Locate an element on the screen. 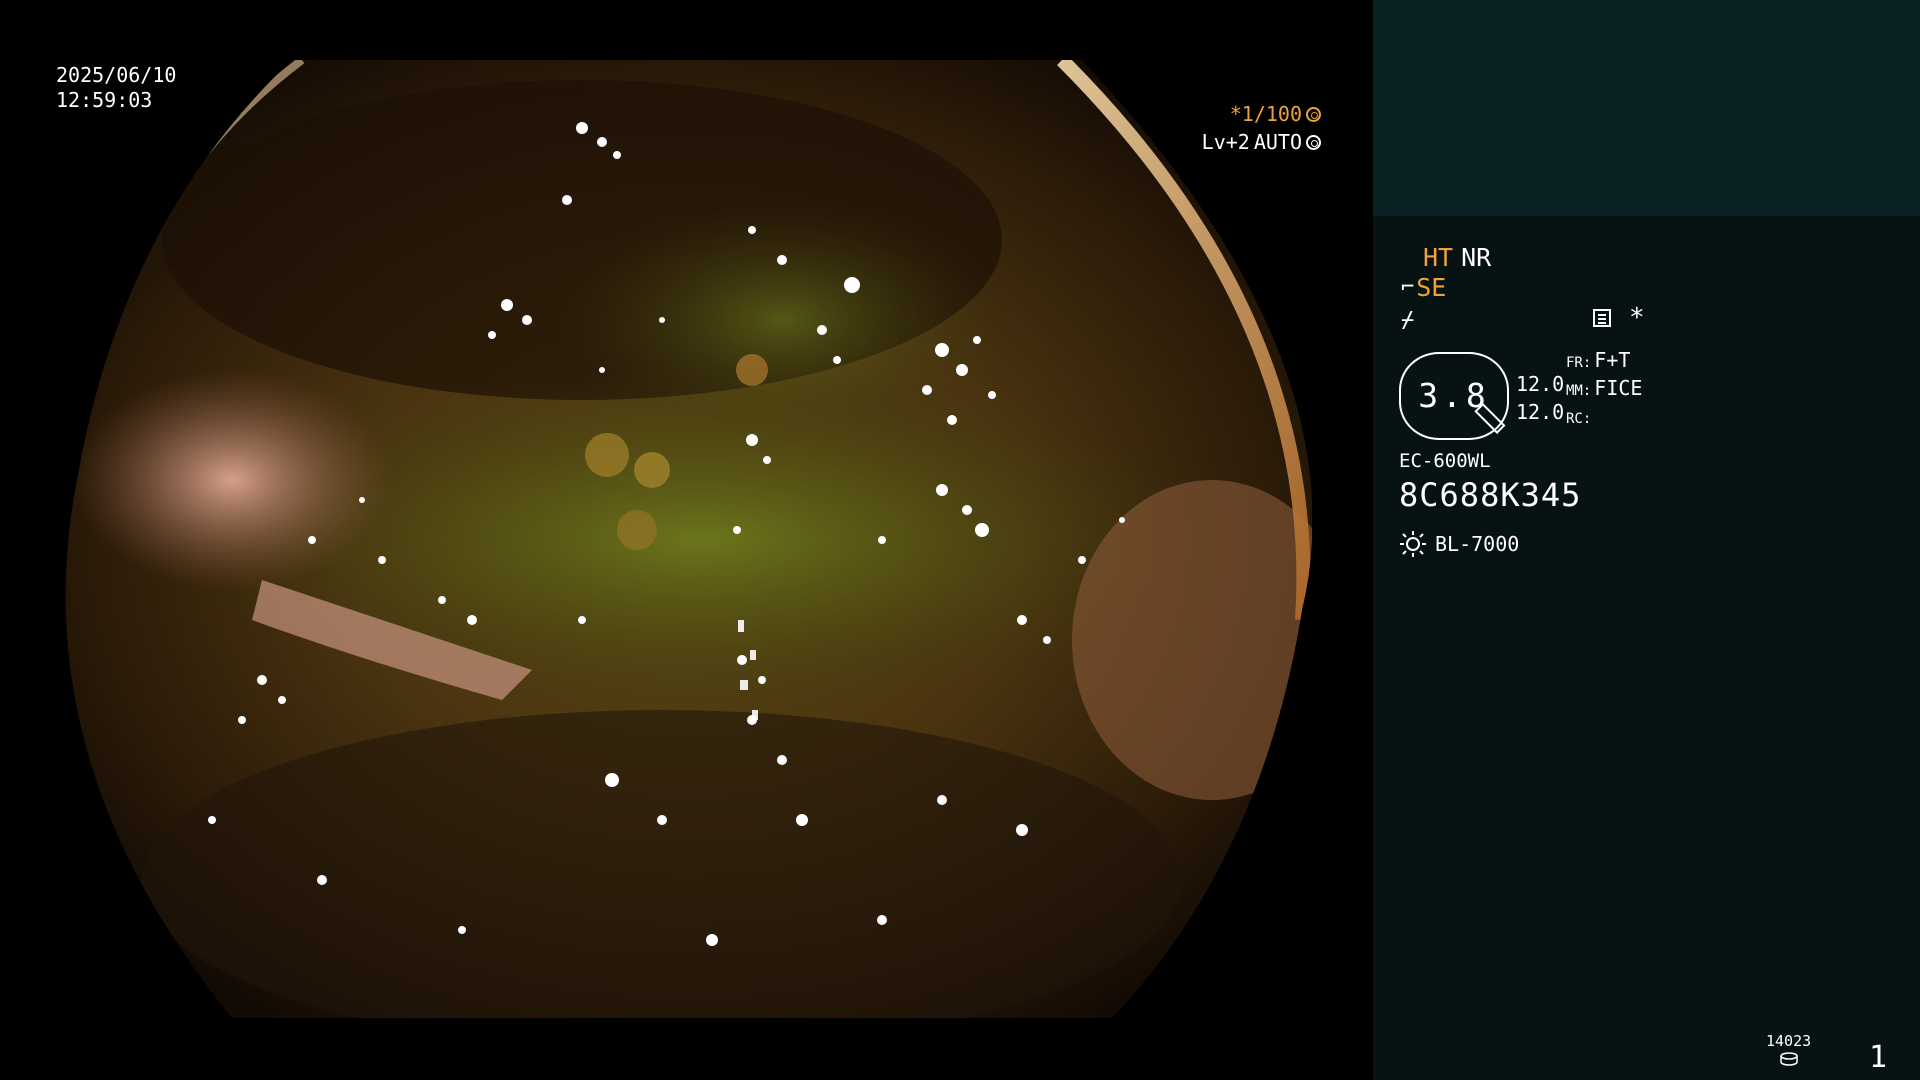  star-indicator: * is located at coordinates (1637, 318).